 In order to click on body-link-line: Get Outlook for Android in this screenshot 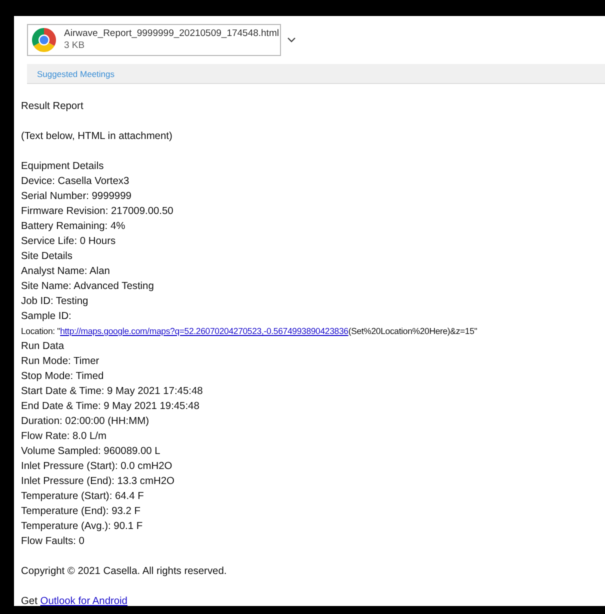, I will do `click(74, 602)`.